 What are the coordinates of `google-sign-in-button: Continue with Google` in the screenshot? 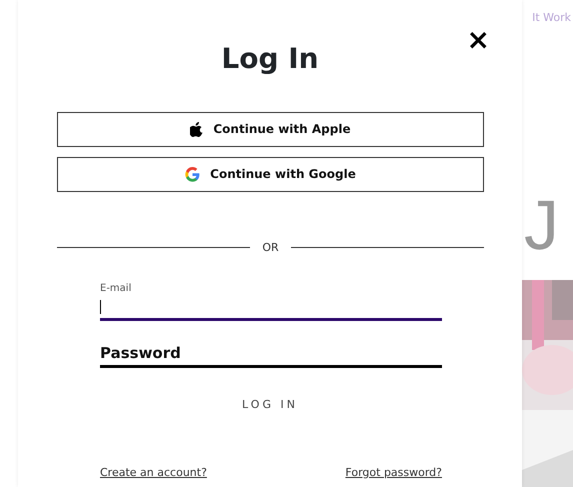 It's located at (270, 174).